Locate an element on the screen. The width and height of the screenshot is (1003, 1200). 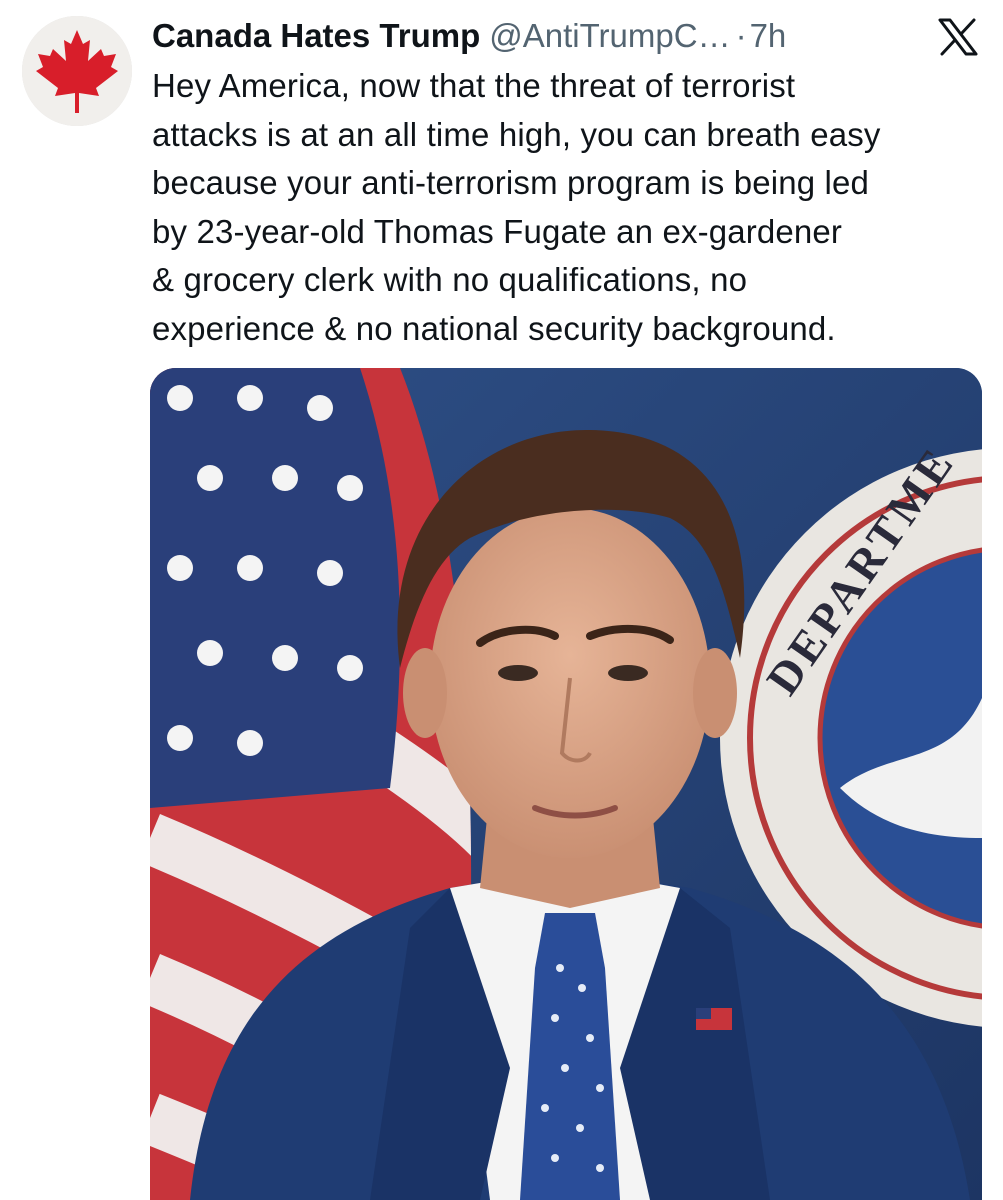
avatar is located at coordinates (77, 71).